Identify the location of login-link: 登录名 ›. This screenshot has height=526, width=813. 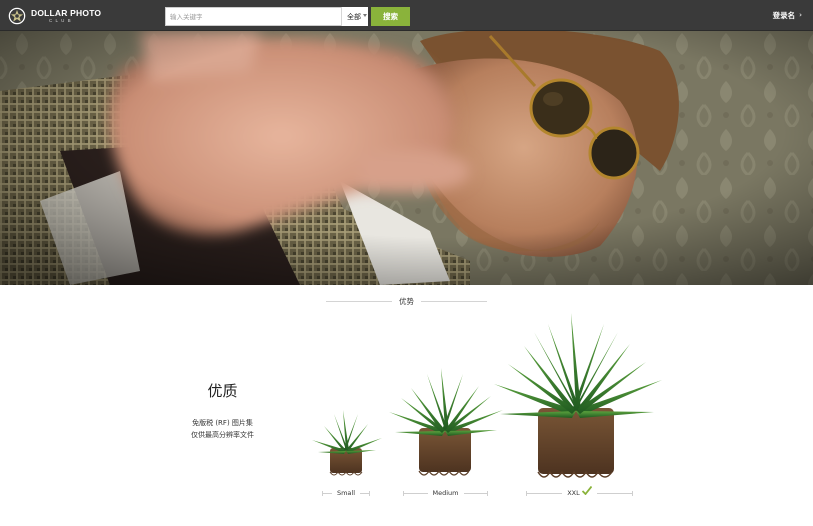
(787, 15).